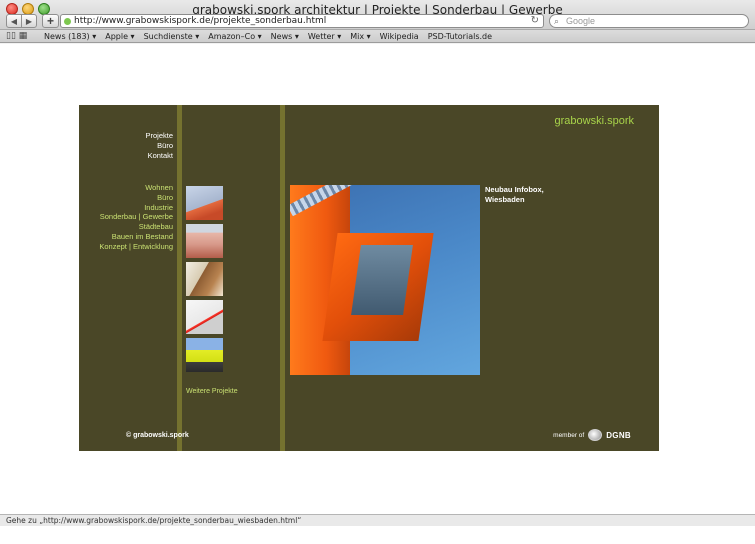 The width and height of the screenshot is (755, 544). What do you see at coordinates (618, 435) in the screenshot?
I see `dgnb-label: DGNB` at bounding box center [618, 435].